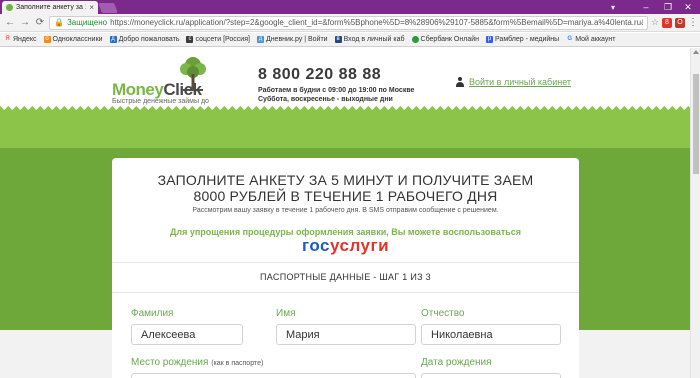  What do you see at coordinates (345, 130) in the screenshot?
I see `green-band` at bounding box center [345, 130].